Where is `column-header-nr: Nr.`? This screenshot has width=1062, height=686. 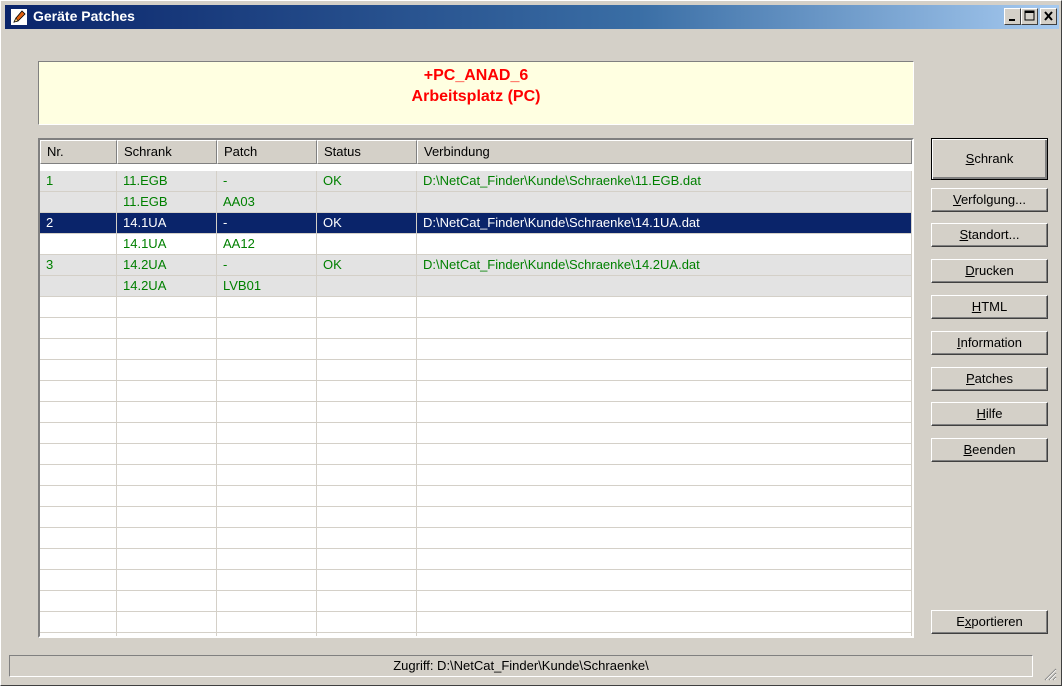
column-header-nr: Nr. is located at coordinates (78, 152).